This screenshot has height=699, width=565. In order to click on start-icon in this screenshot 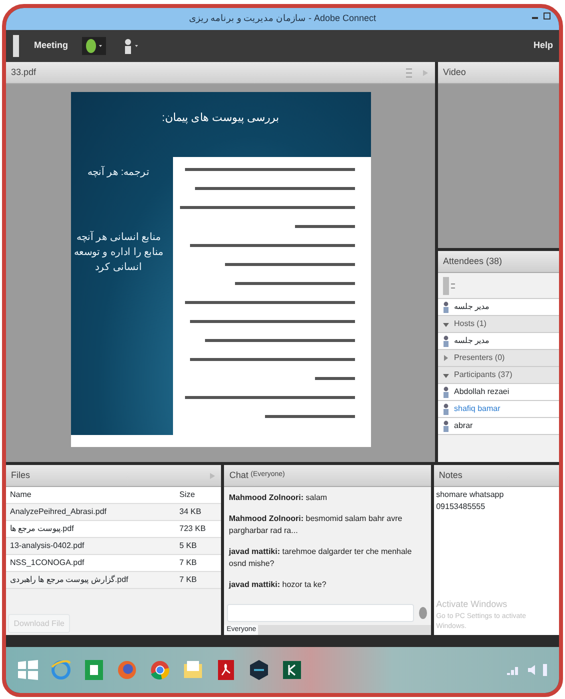, I will do `click(28, 670)`.